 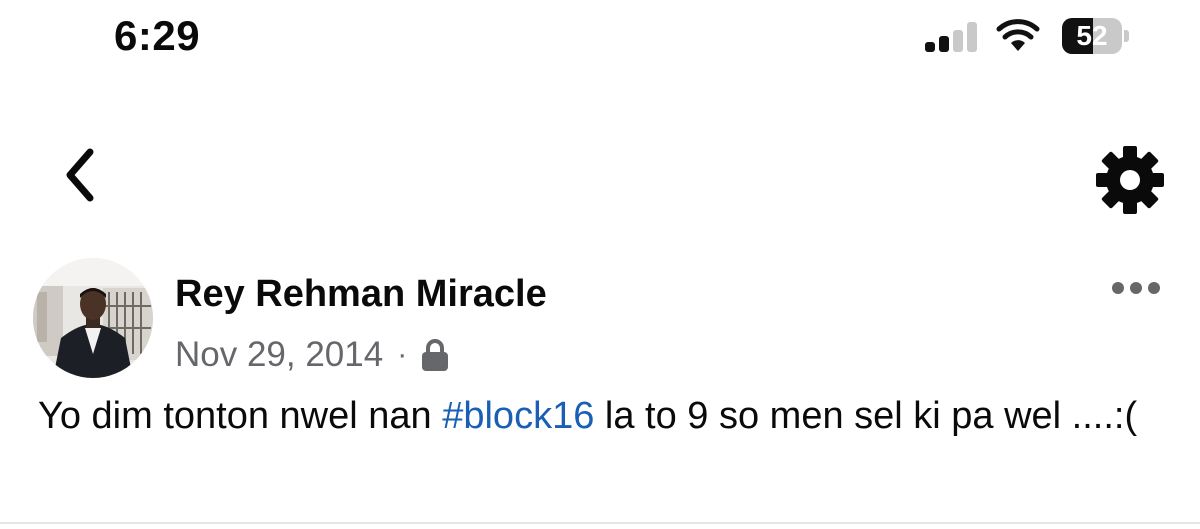 What do you see at coordinates (952, 37) in the screenshot?
I see `signal-icon` at bounding box center [952, 37].